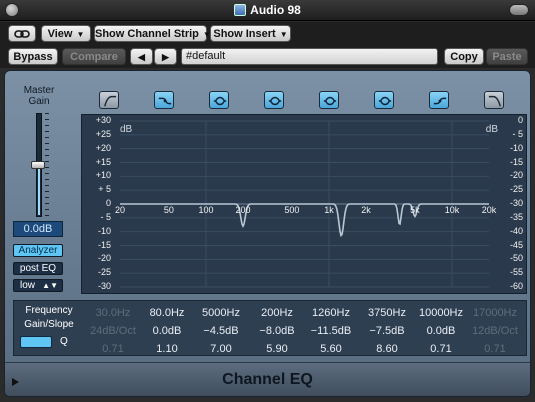 The height and width of the screenshot is (402, 535). I want to click on band-8-q-value: 0.71, so click(495, 349).